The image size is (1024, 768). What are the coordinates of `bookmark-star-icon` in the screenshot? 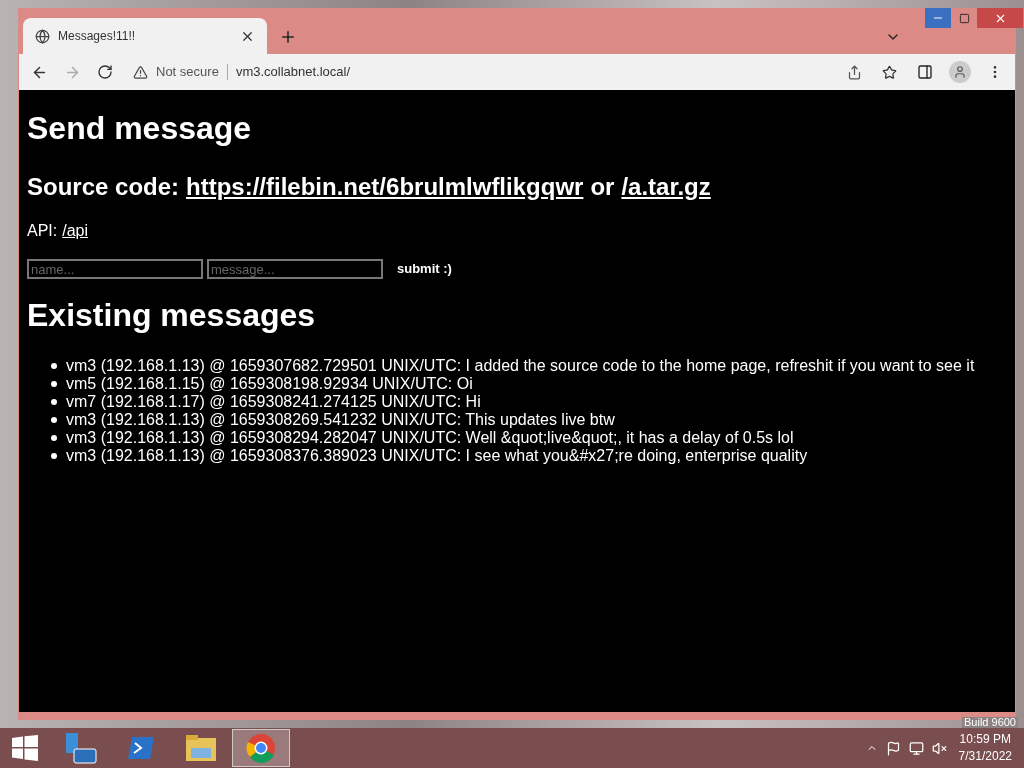 It's located at (889, 72).